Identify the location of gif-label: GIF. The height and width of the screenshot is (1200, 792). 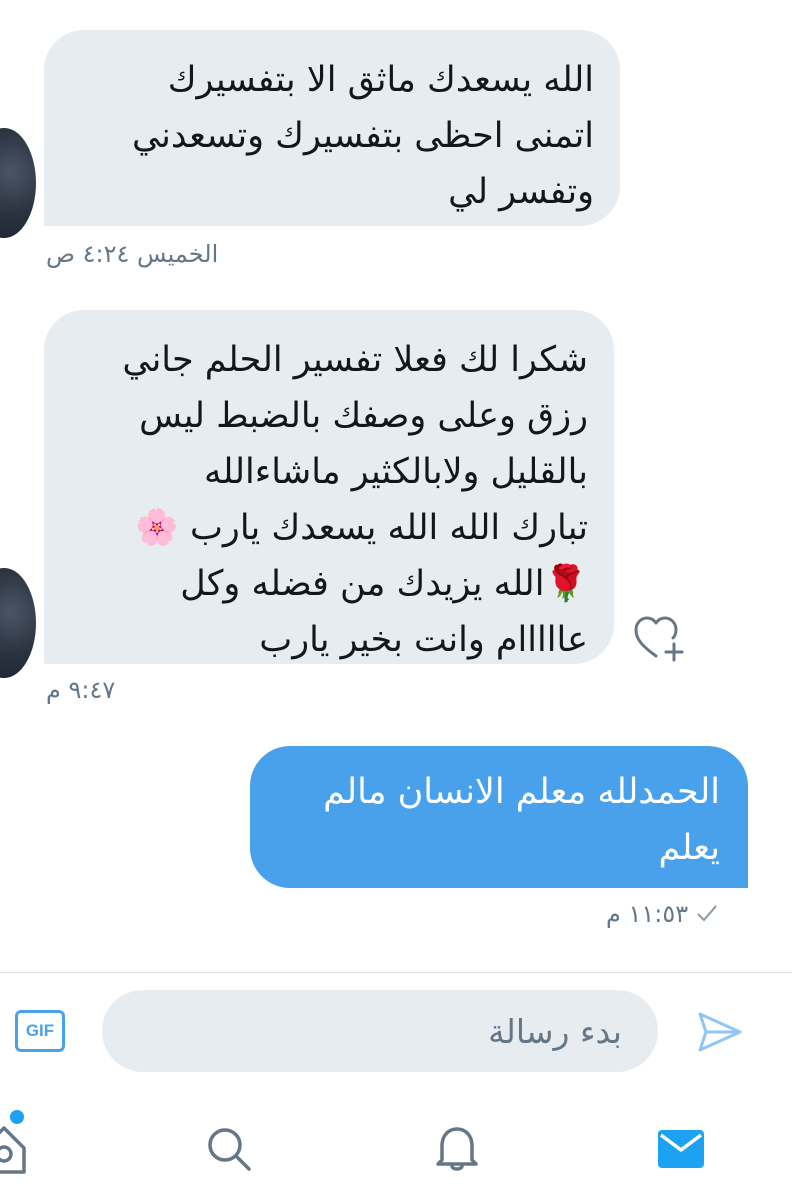
(40, 1030).